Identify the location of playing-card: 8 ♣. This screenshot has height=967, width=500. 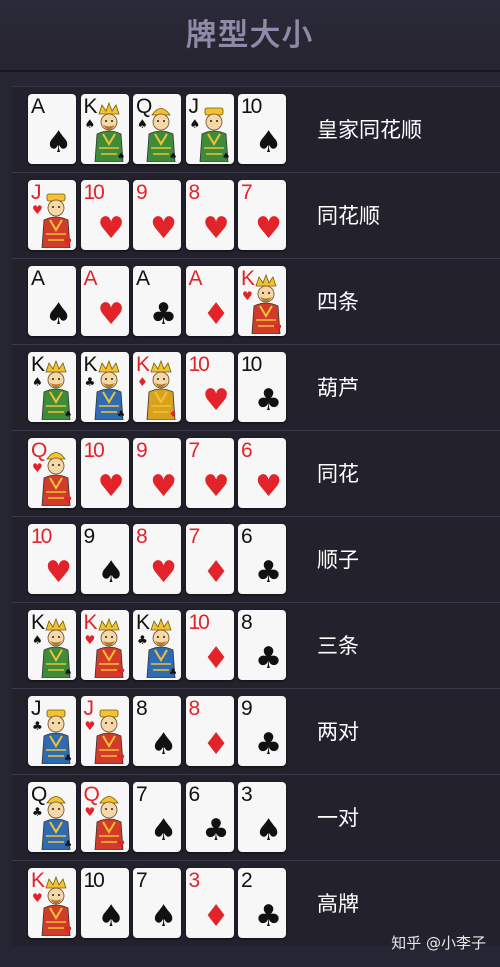
(262, 645).